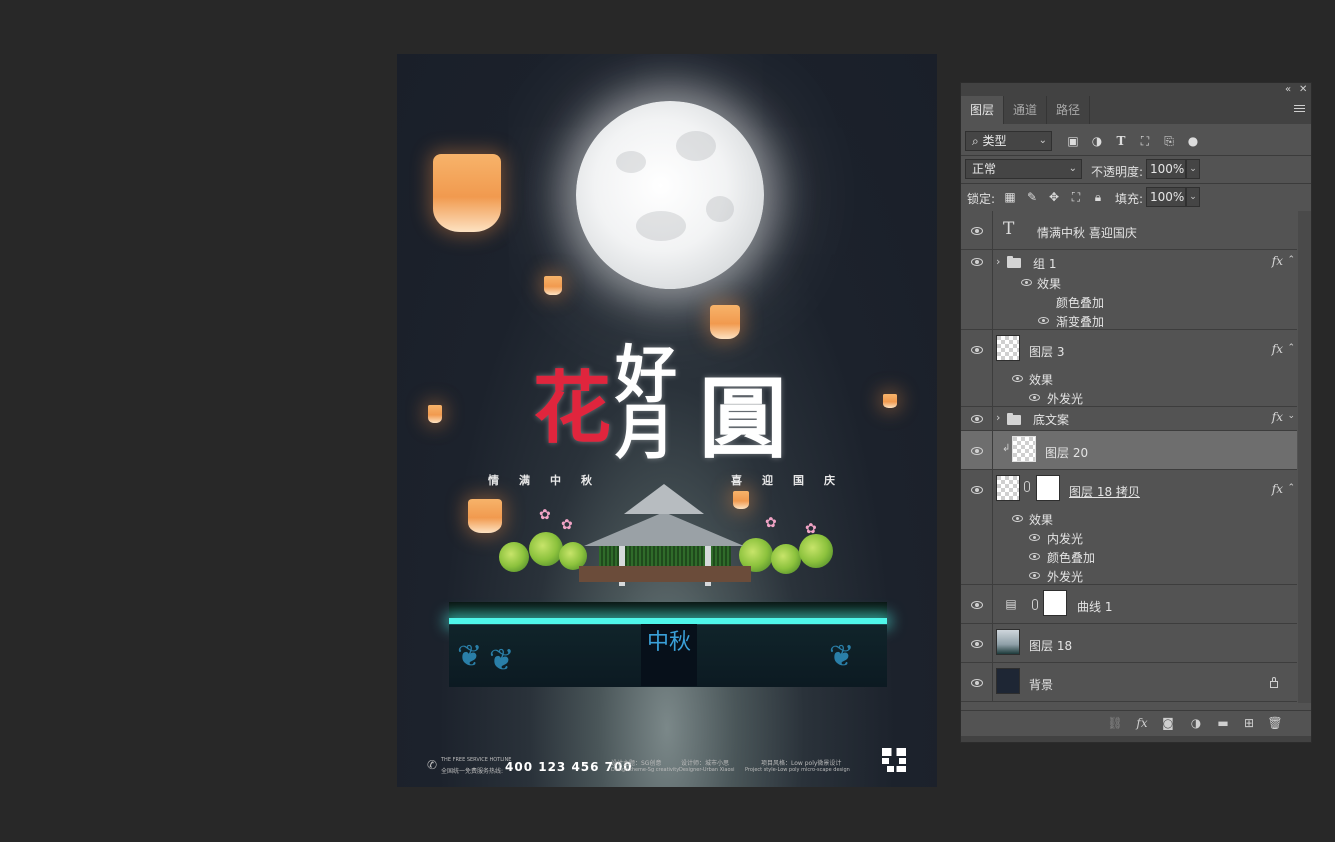 The width and height of the screenshot is (1335, 842). I want to click on layers-toolbar: ⛓ fx ◙ ◑ ▬ ⊞ 🗑︎, so click(1136, 723).